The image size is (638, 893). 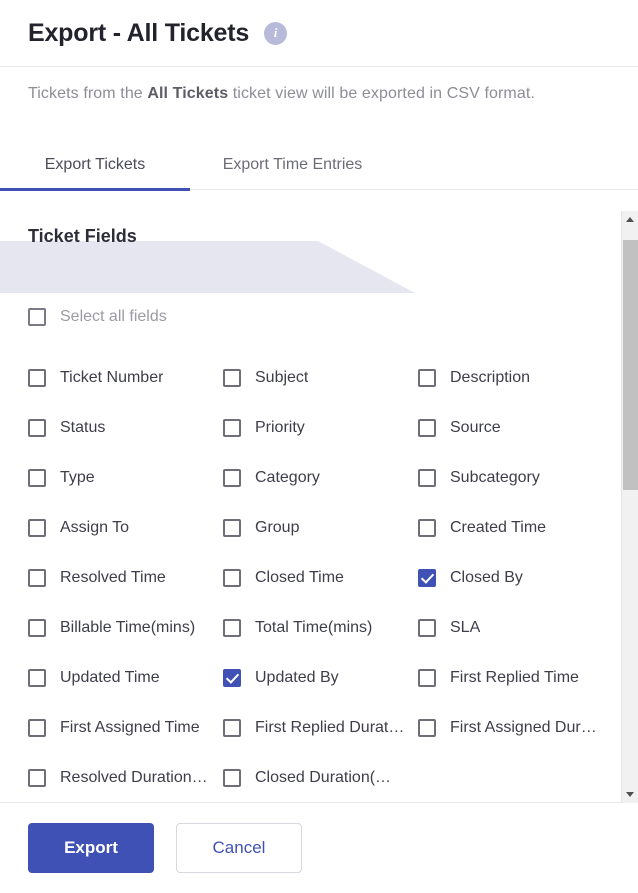 I want to click on field-label: Assign To, so click(x=95, y=527).